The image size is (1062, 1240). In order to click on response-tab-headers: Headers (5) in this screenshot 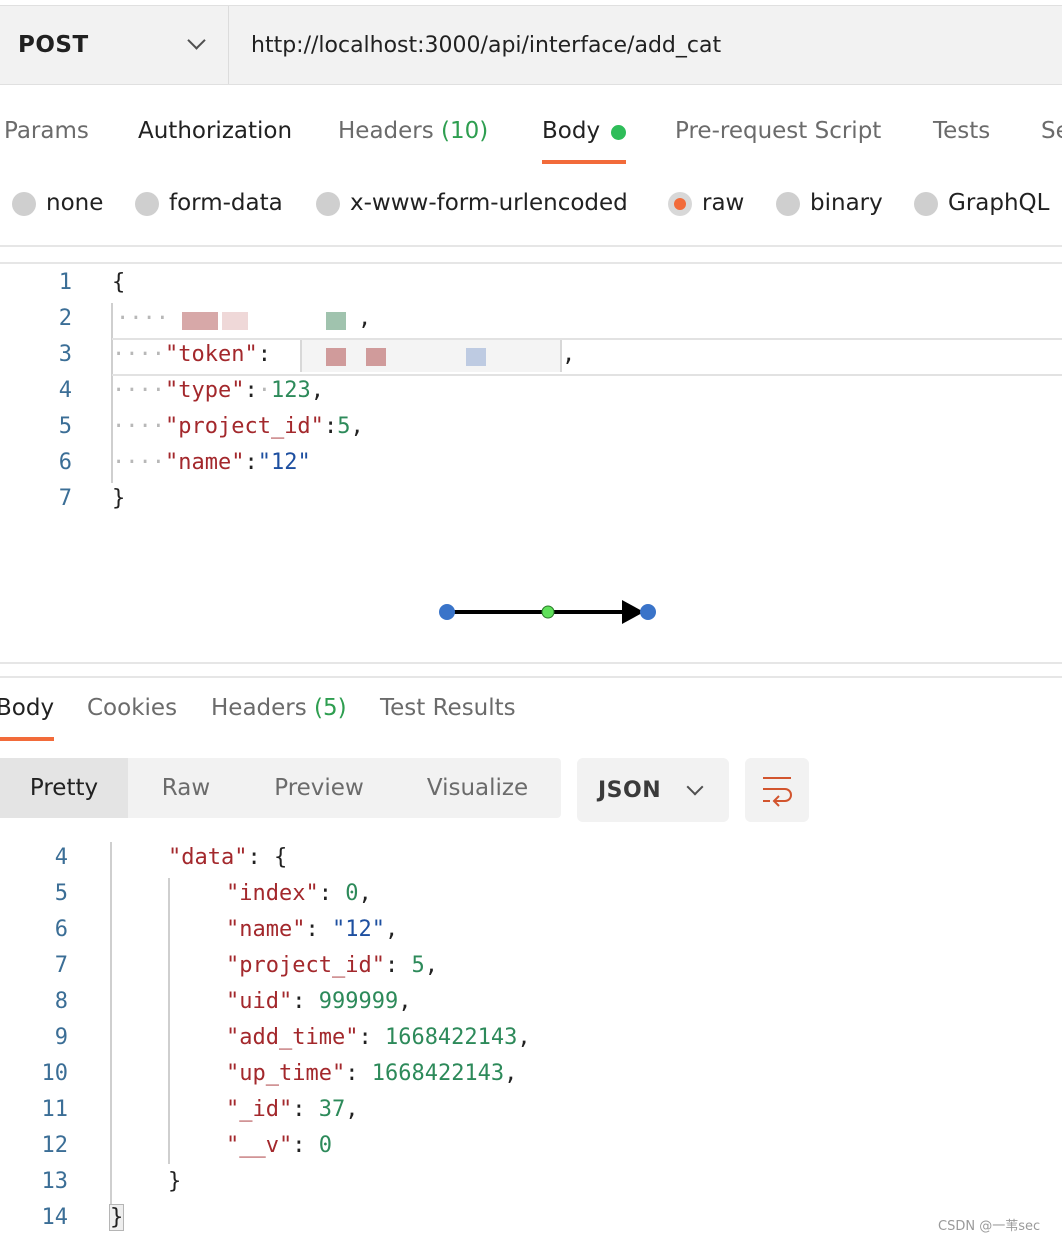, I will do `click(279, 708)`.